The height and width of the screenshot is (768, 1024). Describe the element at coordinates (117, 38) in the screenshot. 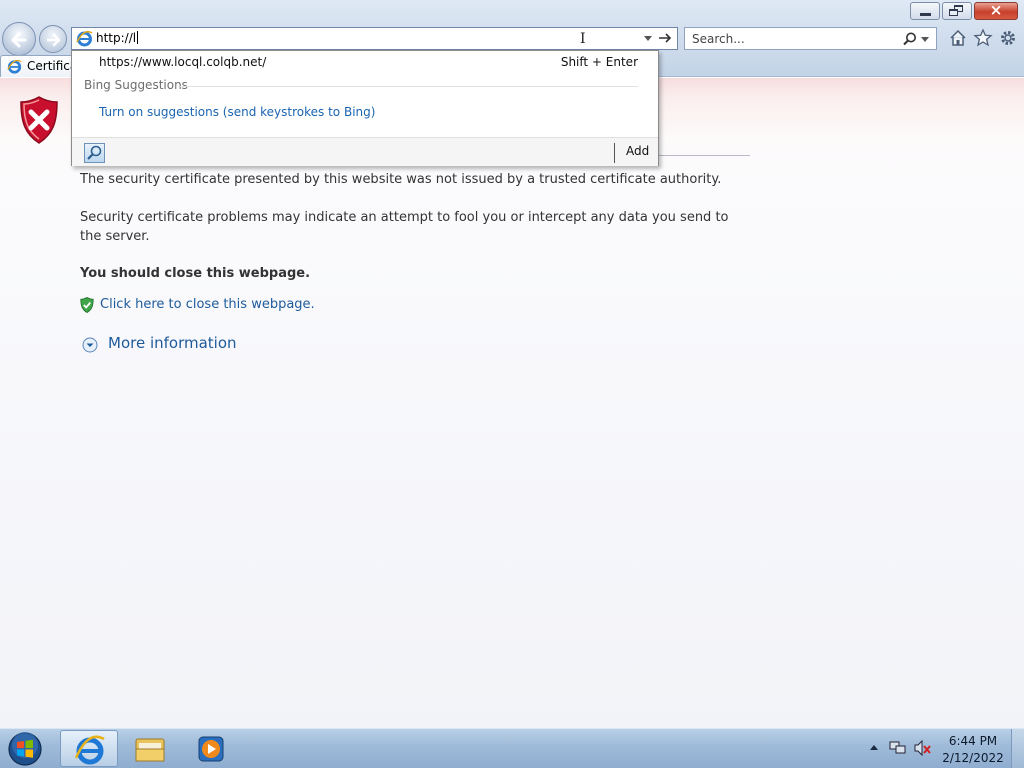

I see `address-input: http://l` at that location.